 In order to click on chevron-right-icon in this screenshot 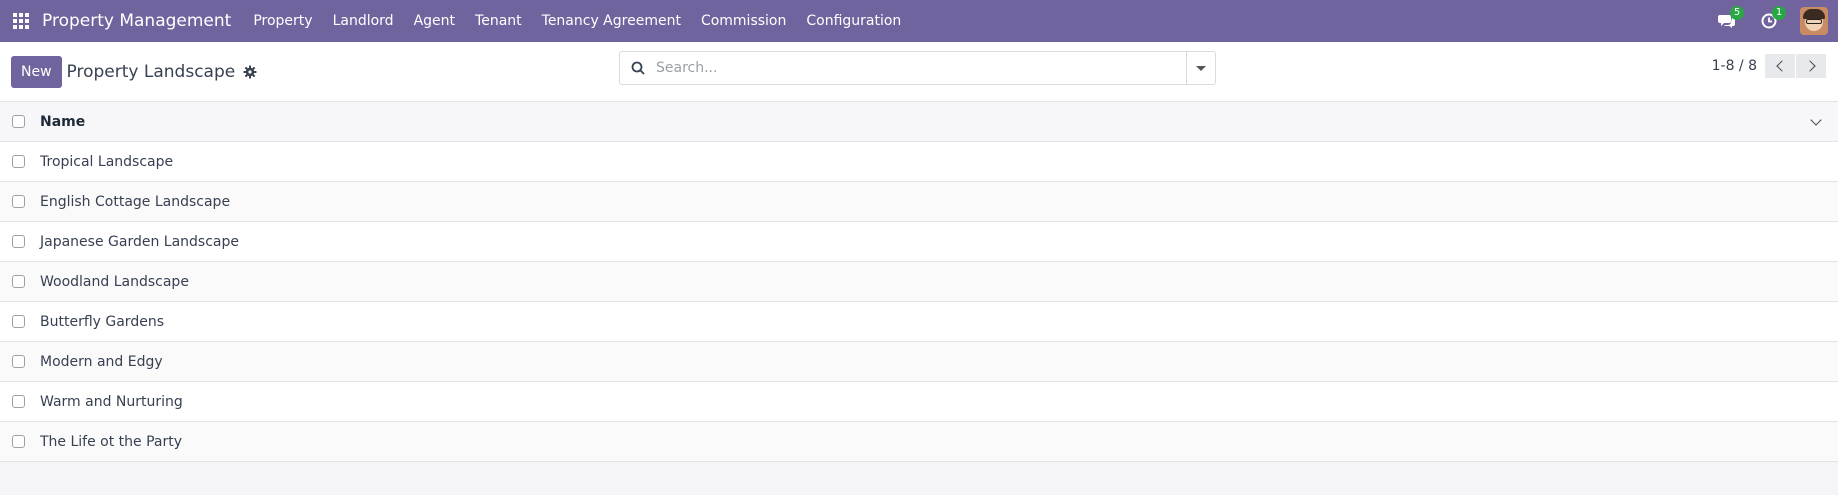, I will do `click(1809, 66)`.